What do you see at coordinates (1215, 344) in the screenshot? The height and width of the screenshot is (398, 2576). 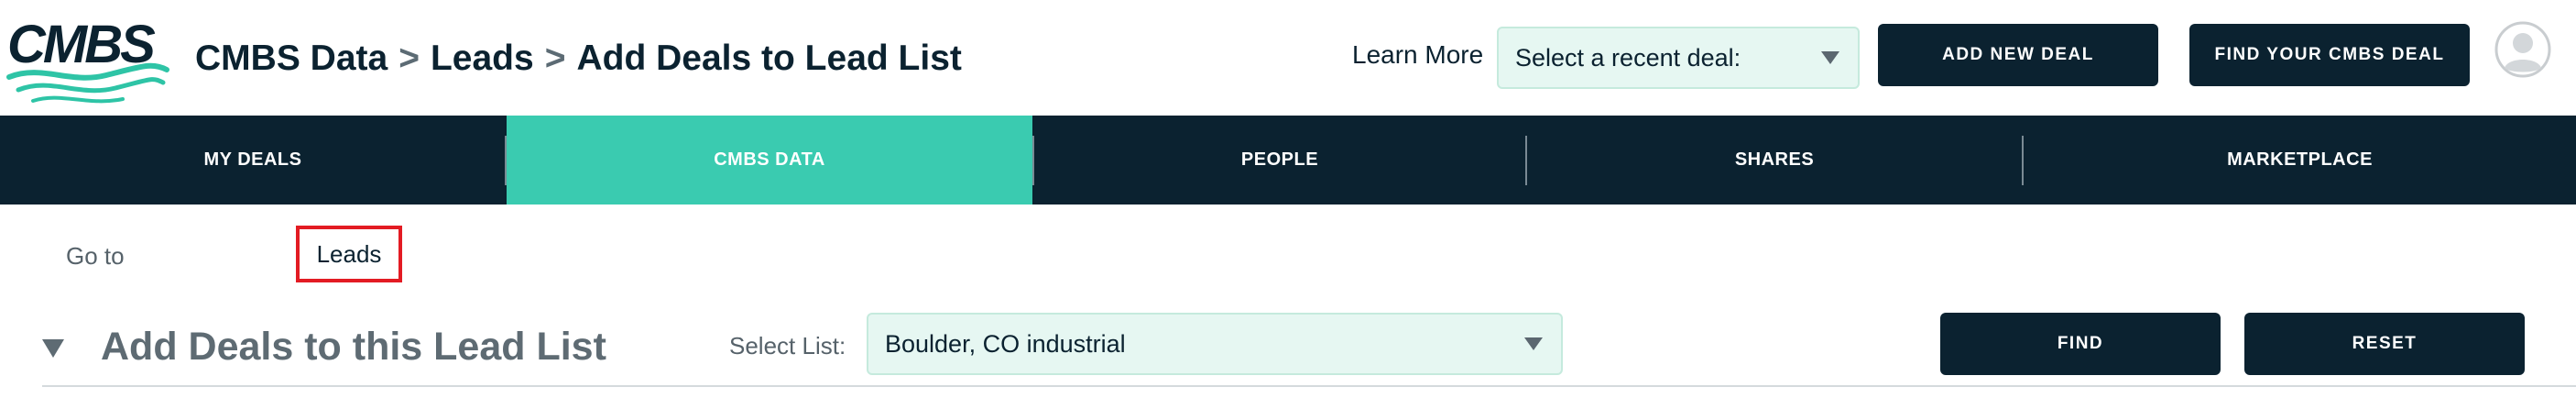 I see `lead-list-select: Boulder, CO industrial` at bounding box center [1215, 344].